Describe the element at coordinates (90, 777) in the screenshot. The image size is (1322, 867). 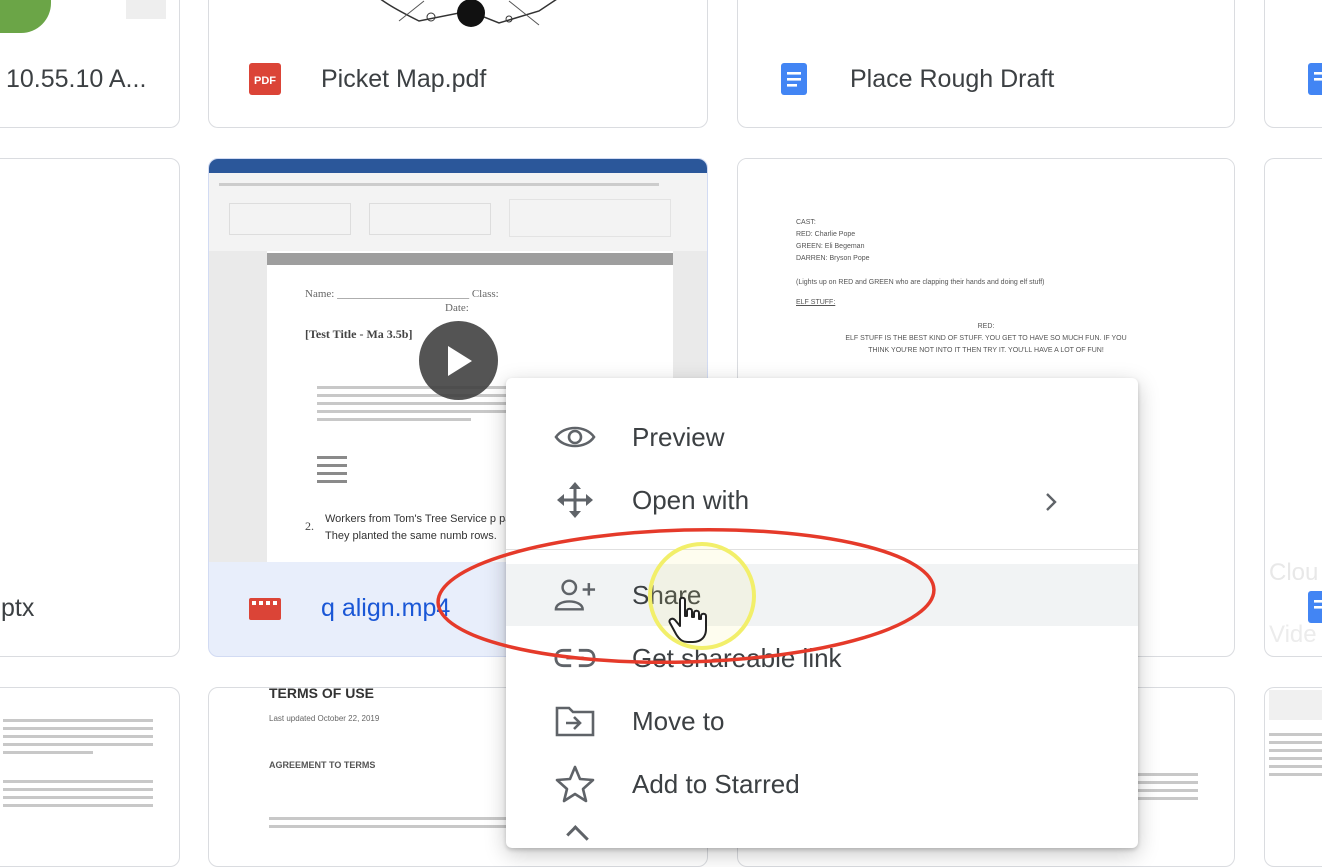
I see `file-card-row3-left` at that location.